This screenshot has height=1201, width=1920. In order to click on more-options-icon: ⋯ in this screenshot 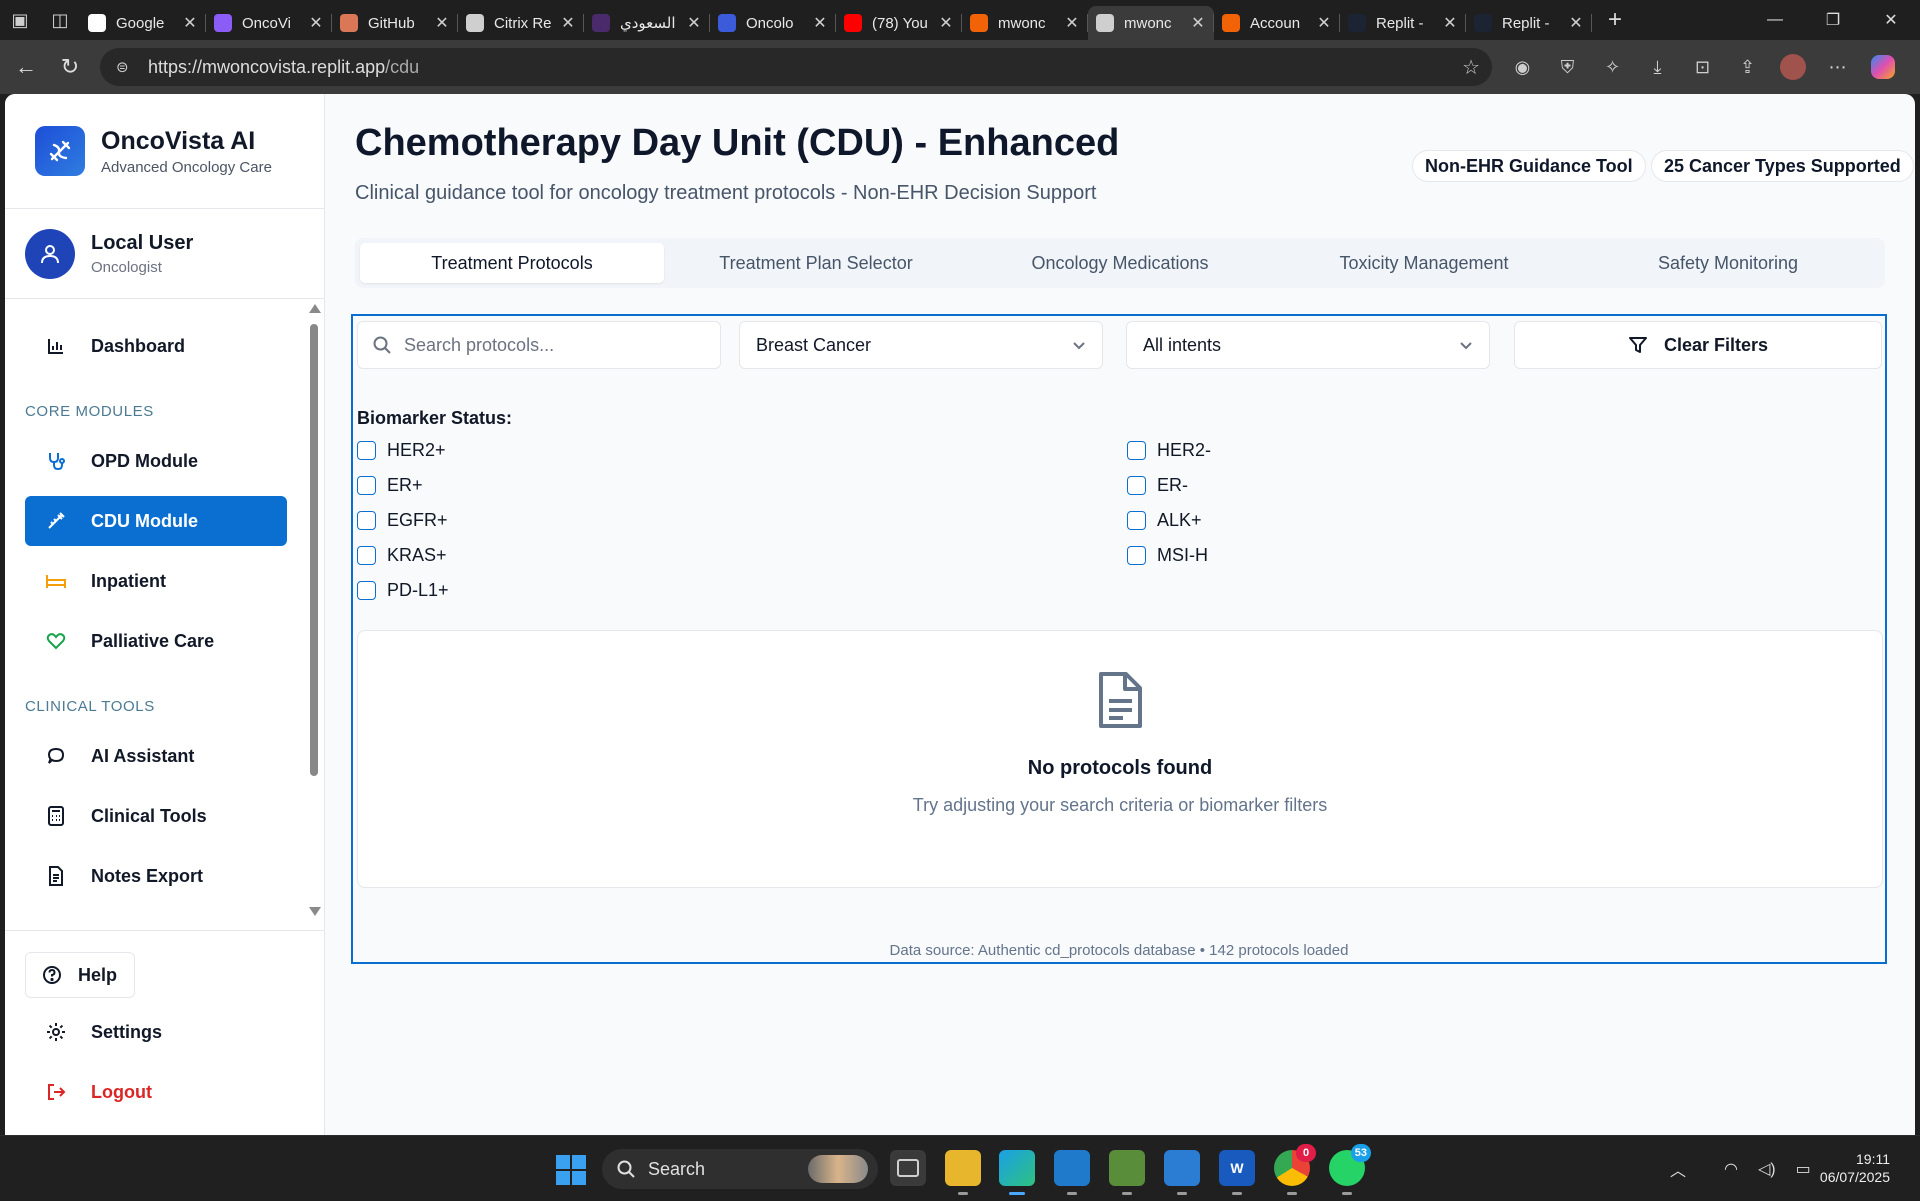, I will do `click(1837, 67)`.